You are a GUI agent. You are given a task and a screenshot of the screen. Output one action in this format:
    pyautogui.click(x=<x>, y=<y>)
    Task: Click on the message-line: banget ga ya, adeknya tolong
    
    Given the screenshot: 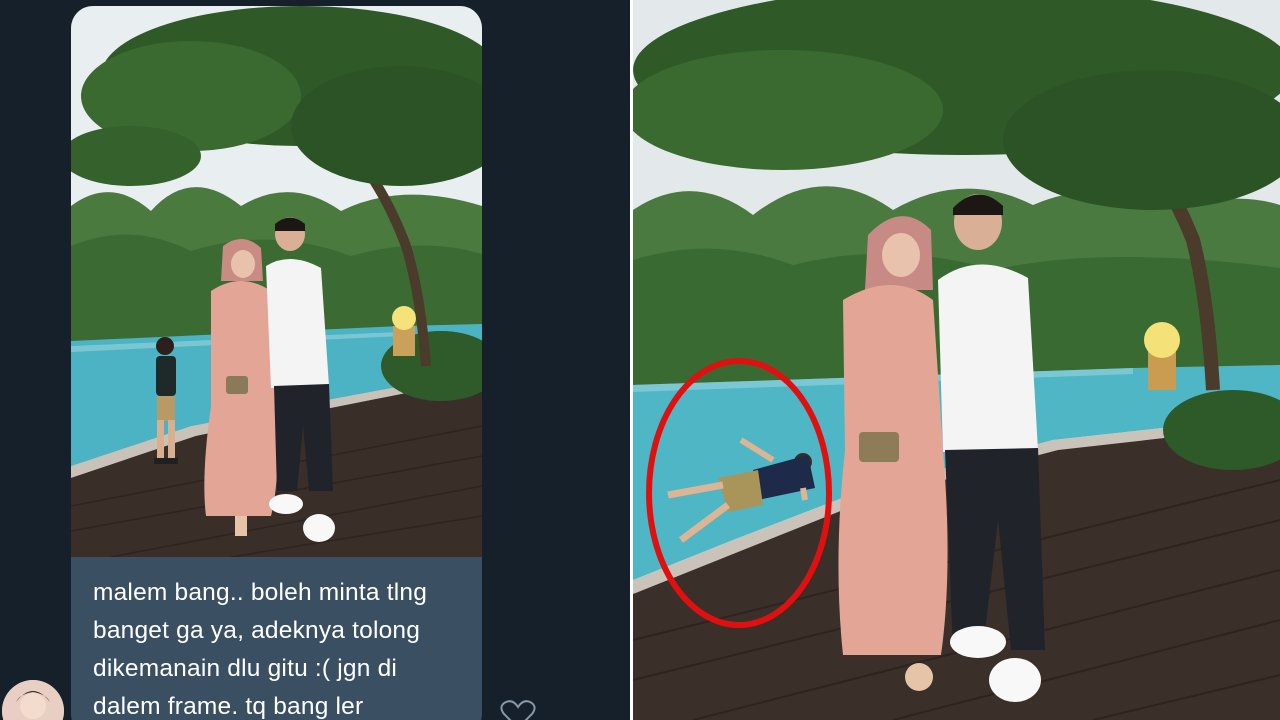 What is the action you would take?
    pyautogui.click(x=257, y=630)
    